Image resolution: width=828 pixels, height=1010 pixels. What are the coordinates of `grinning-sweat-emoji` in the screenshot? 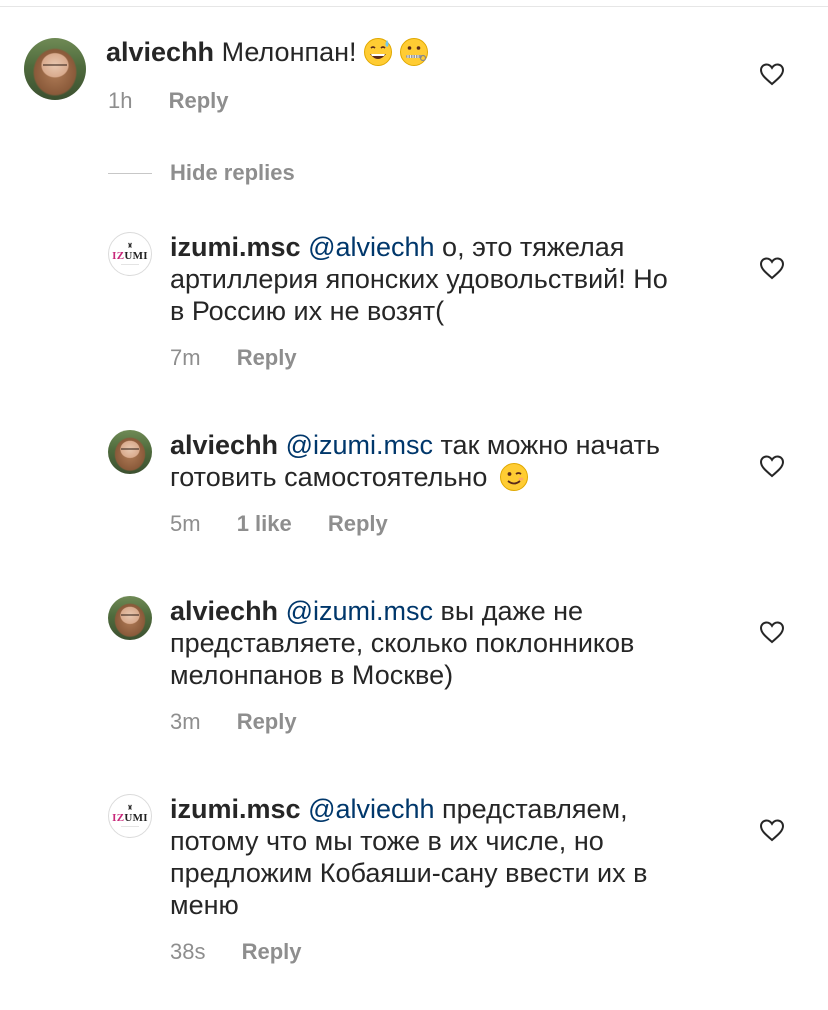 It's located at (377, 52).